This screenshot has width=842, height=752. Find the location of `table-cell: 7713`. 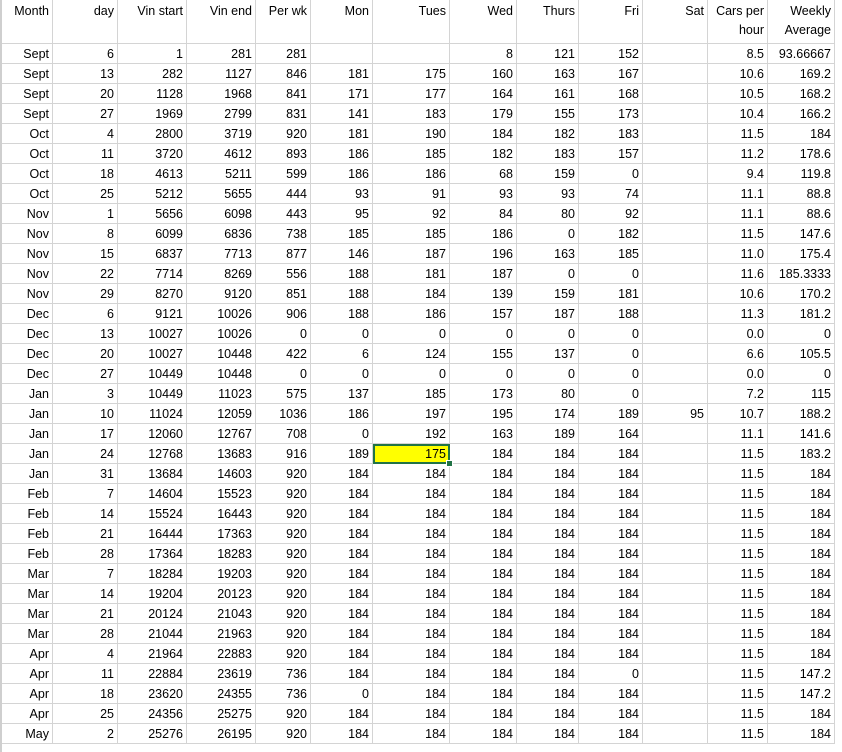

table-cell: 7713 is located at coordinates (221, 254).